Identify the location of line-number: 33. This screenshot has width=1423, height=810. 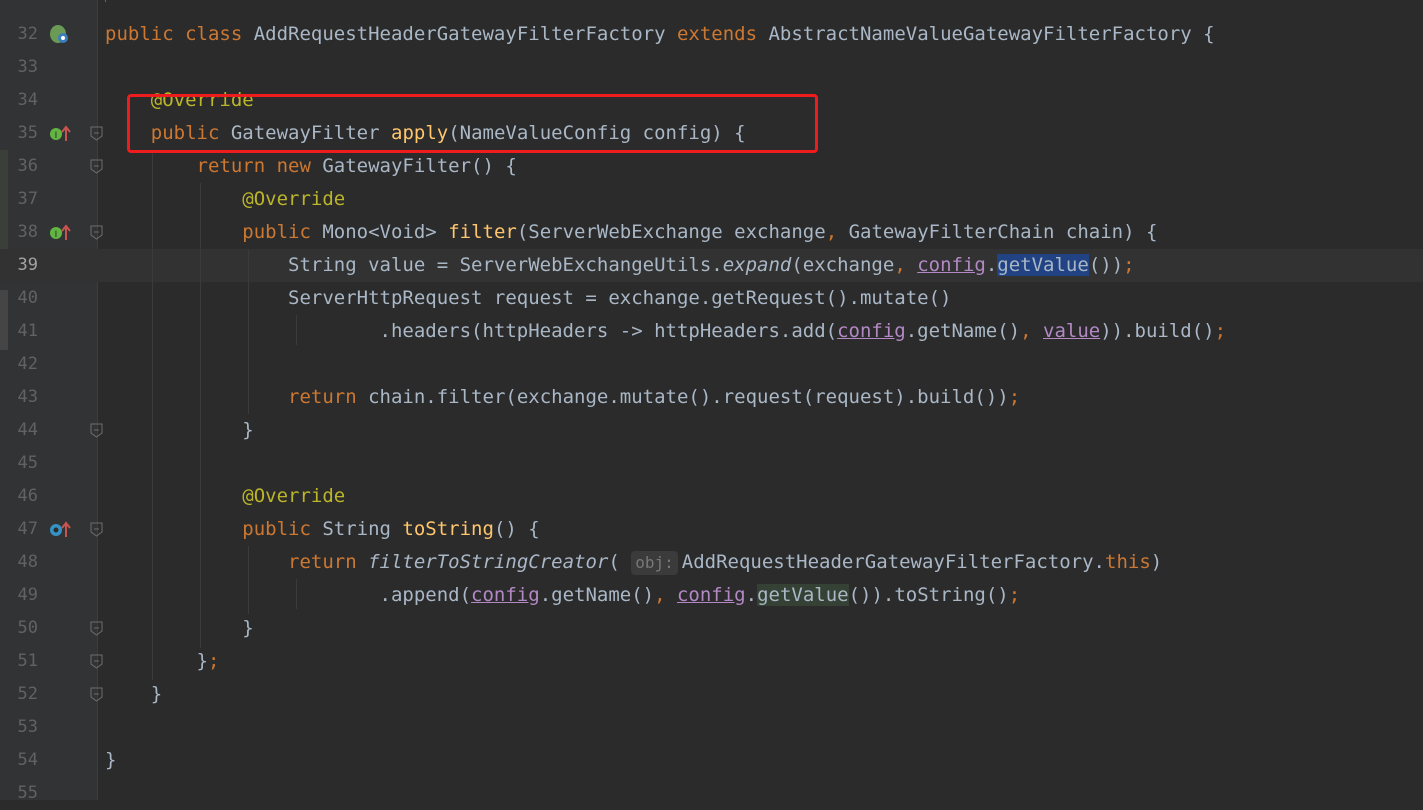
(19, 67).